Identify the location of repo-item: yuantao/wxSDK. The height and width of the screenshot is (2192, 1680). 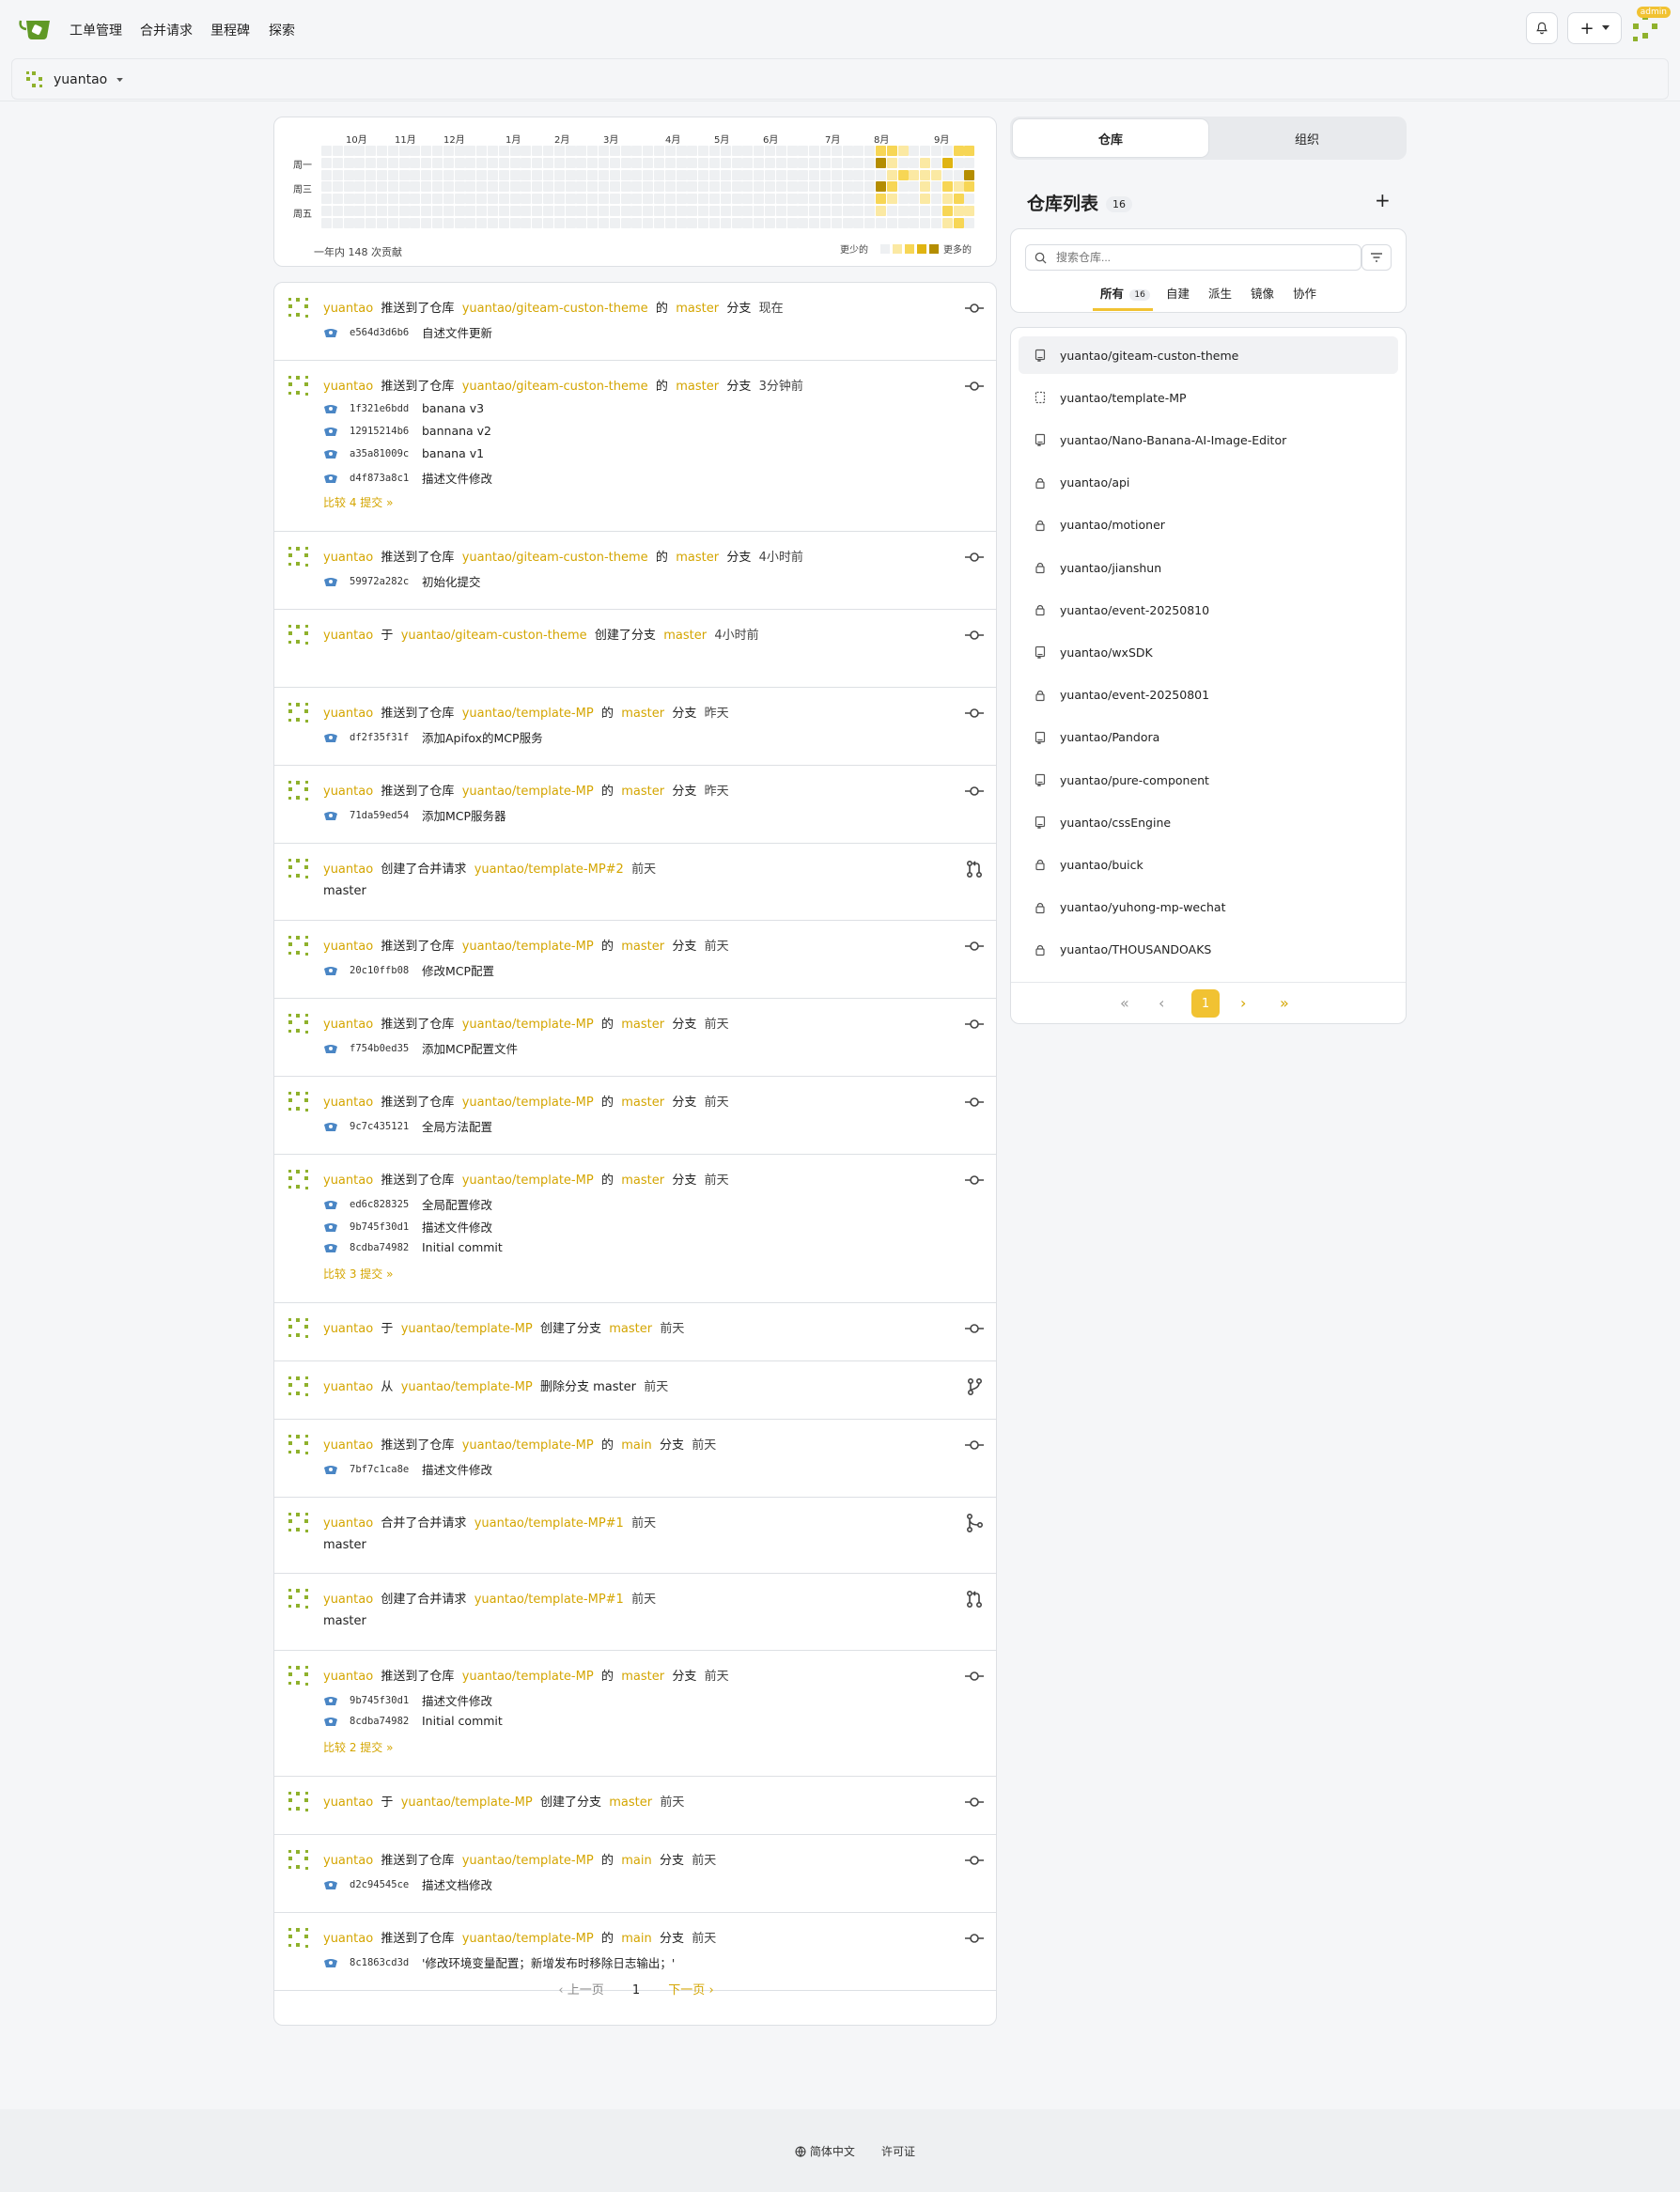
(1208, 652).